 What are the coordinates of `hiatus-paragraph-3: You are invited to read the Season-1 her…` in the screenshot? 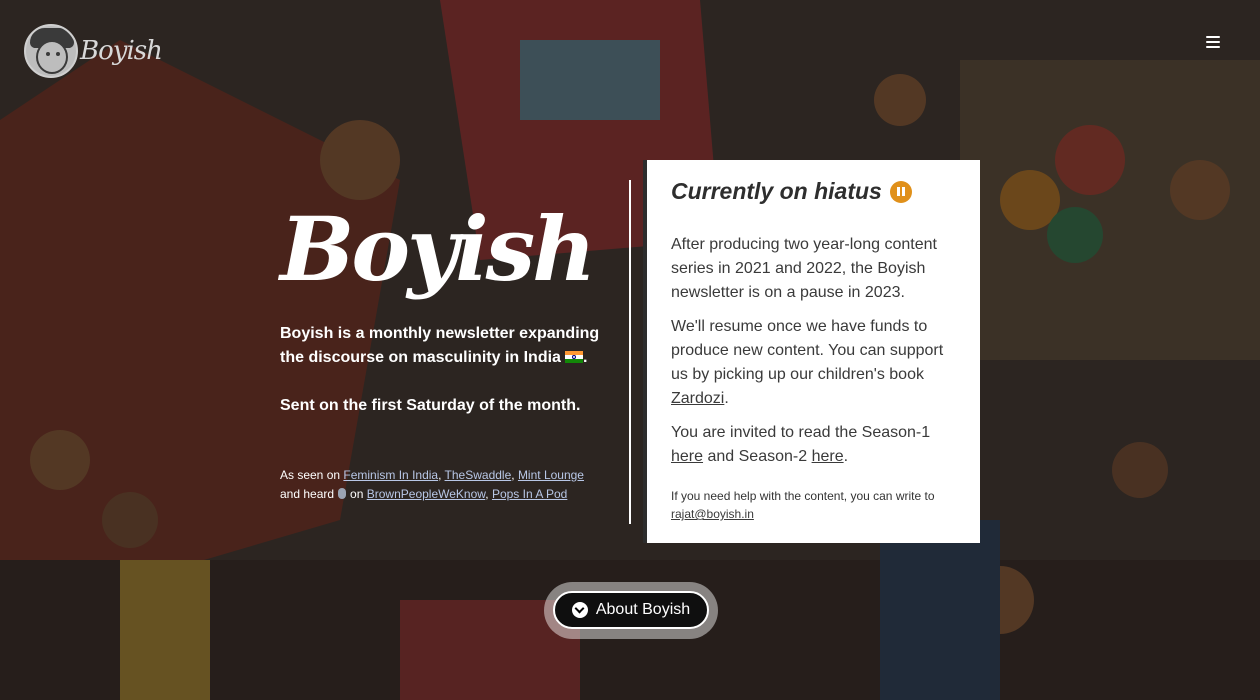 It's located at (801, 444).